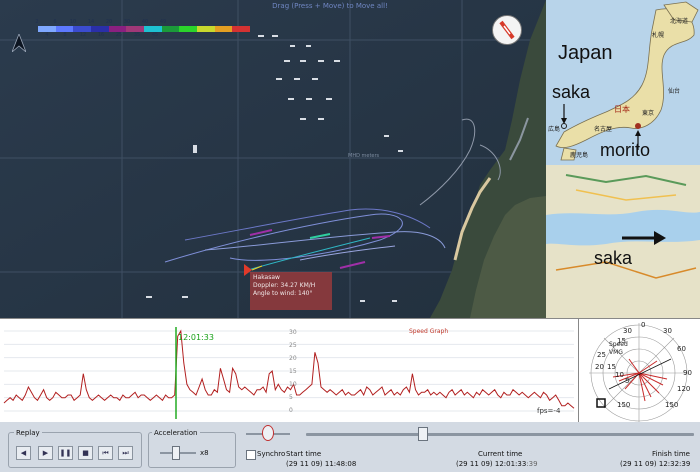 The width and height of the screenshot is (700, 472). Describe the element at coordinates (655, 464) in the screenshot. I see `finish-time-value: (29 11 09) 12:32:39` at that location.